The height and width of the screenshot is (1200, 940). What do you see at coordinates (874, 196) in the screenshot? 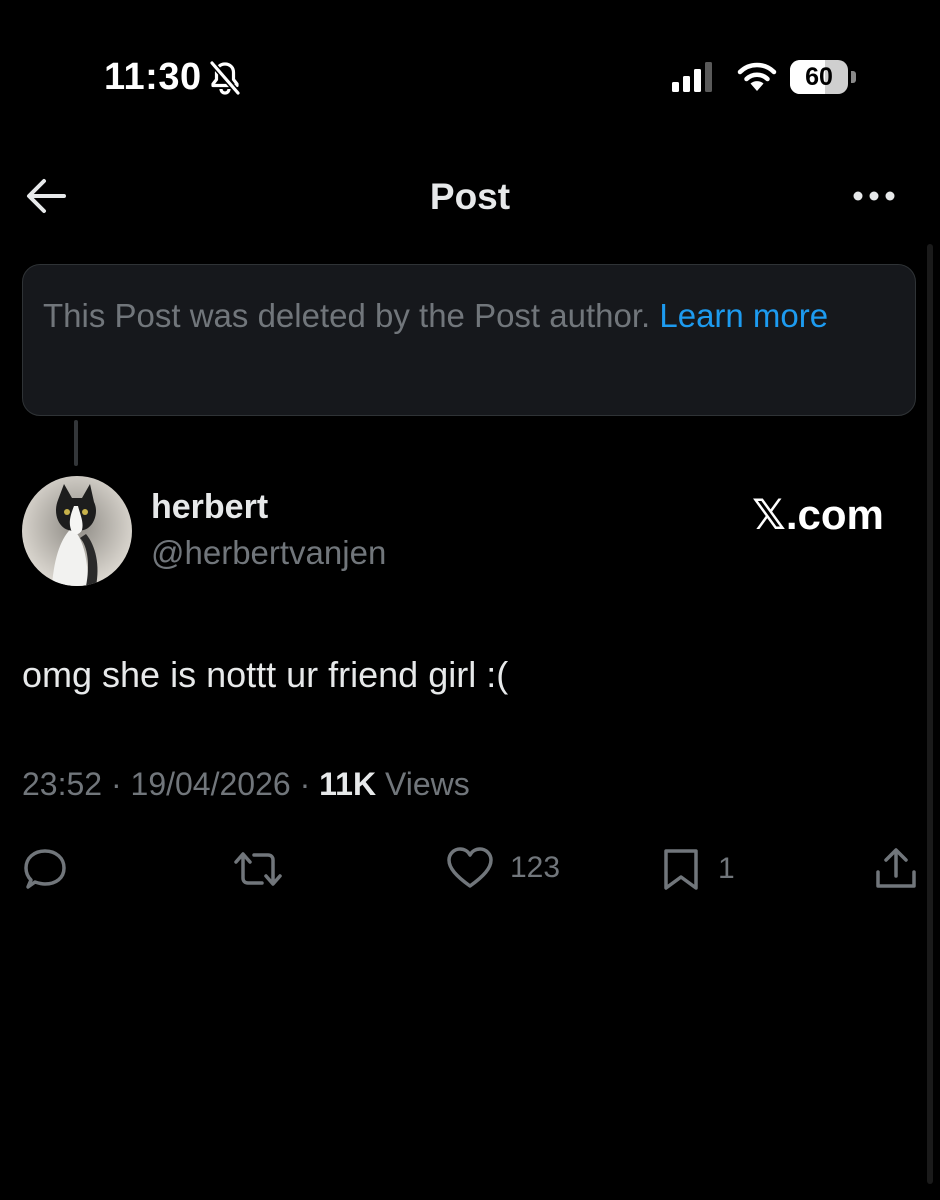
I see `more-icon` at bounding box center [874, 196].